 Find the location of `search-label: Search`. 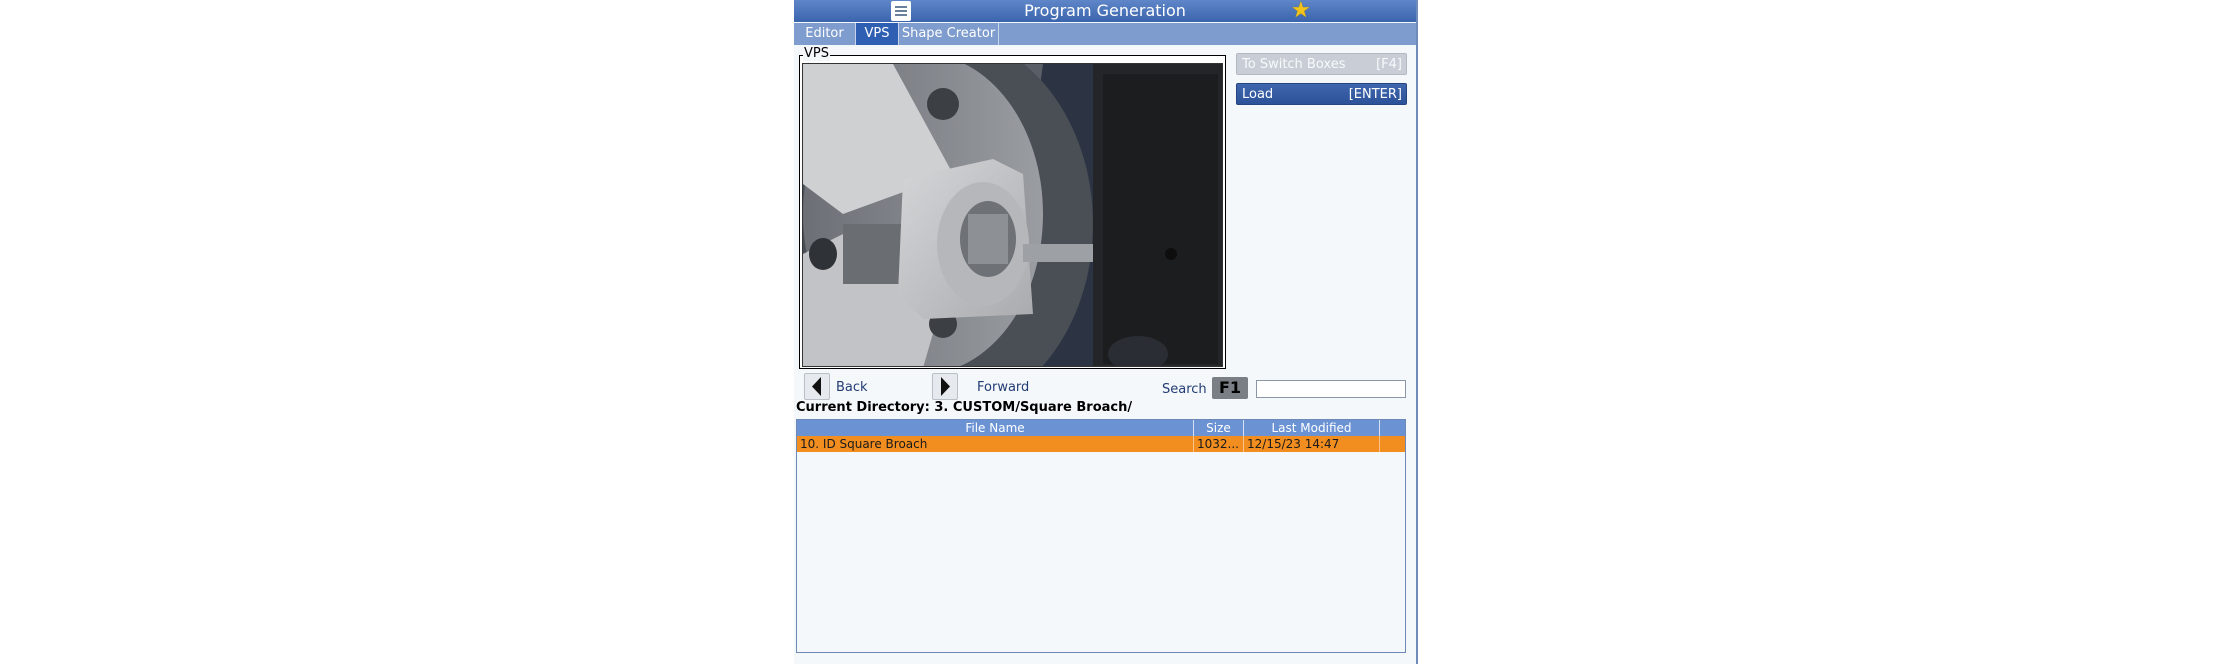

search-label: Search is located at coordinates (1184, 389).